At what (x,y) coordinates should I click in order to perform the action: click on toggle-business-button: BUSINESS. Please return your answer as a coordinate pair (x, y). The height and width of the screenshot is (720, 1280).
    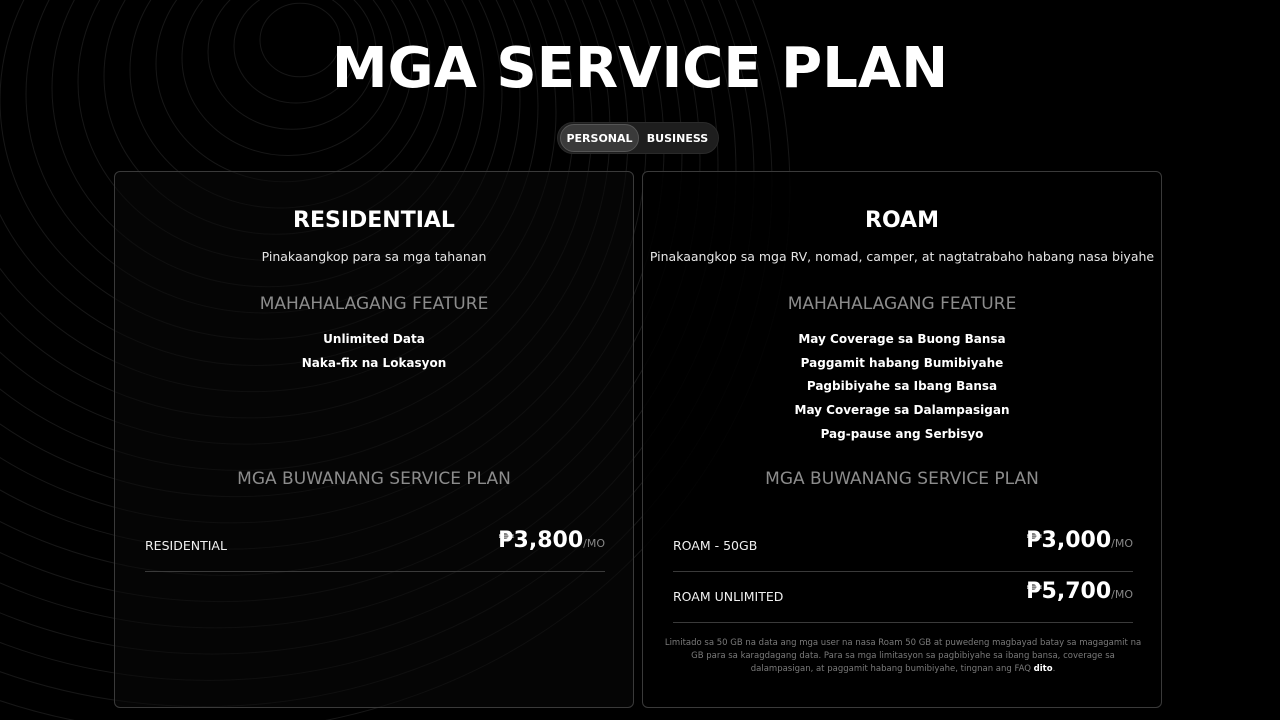
    Looking at the image, I should click on (677, 138).